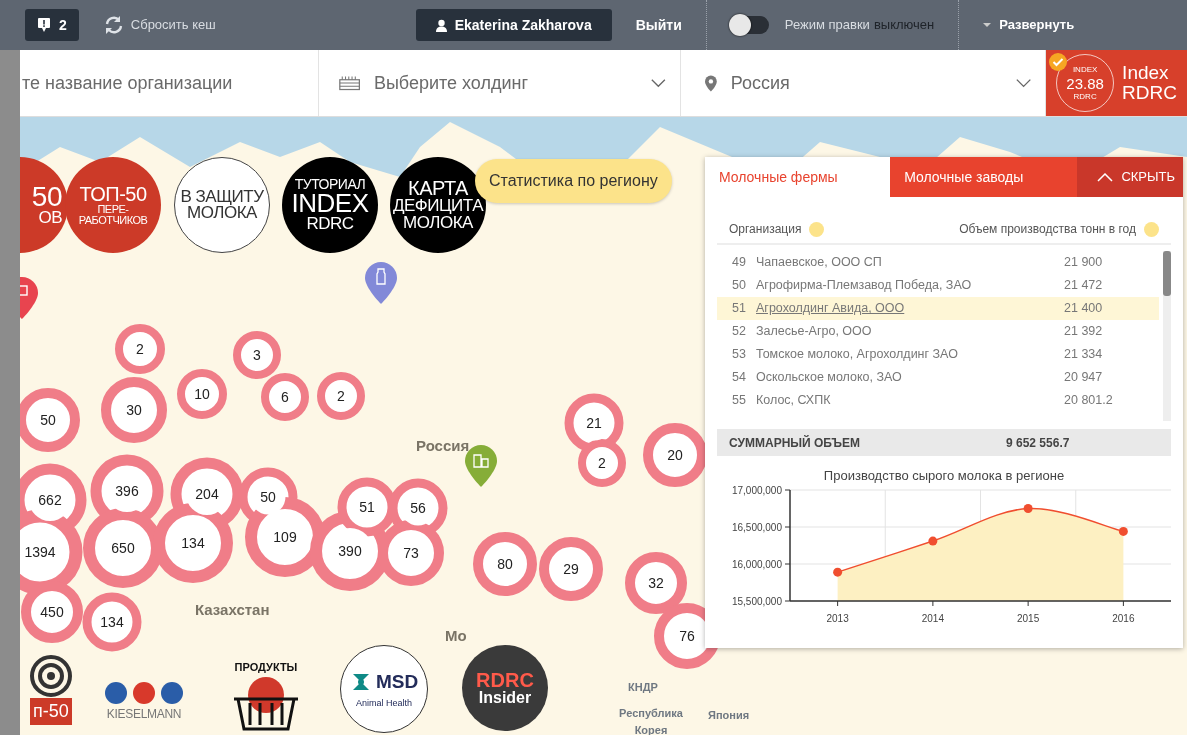  What do you see at coordinates (739, 401) in the screenshot?
I see `rank-cell-text: 55` at bounding box center [739, 401].